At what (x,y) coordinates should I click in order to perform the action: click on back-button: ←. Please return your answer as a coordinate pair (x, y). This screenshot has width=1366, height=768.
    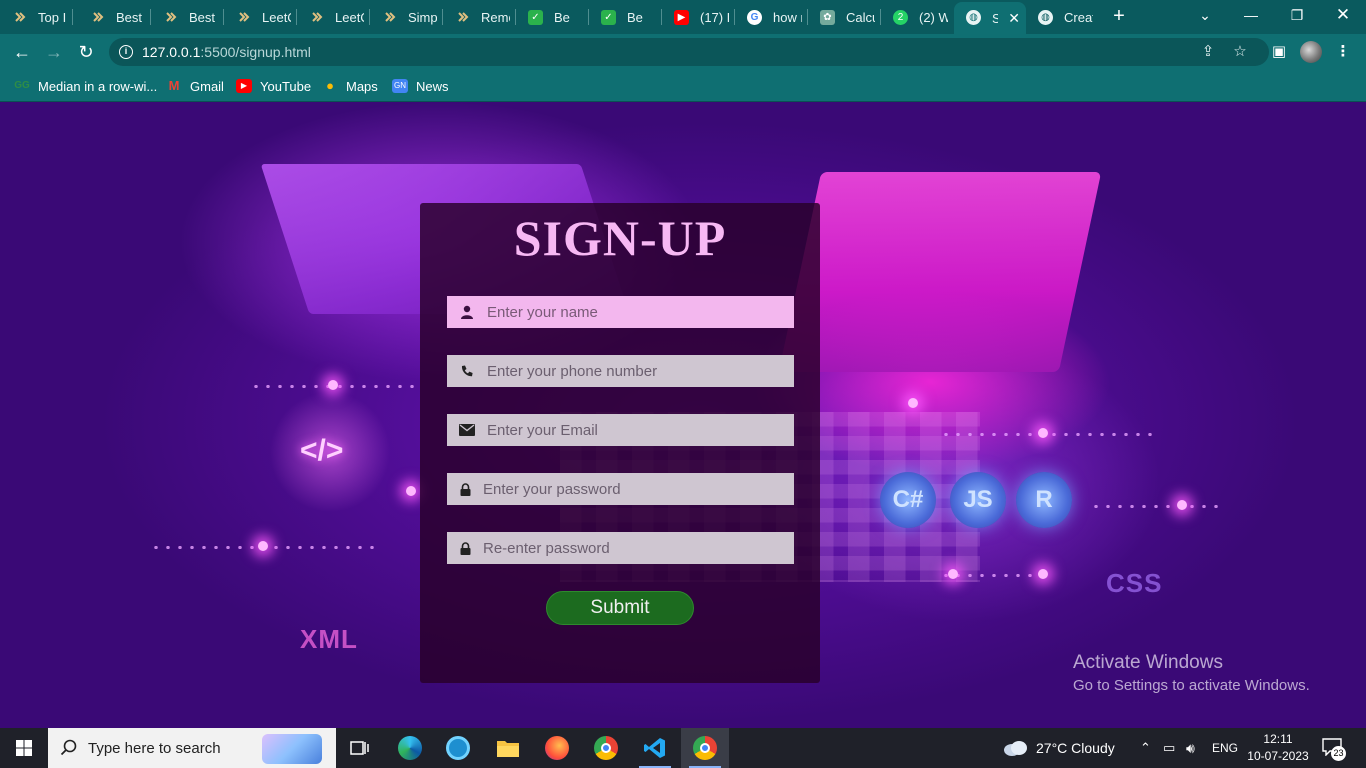
    Looking at the image, I should click on (22, 52).